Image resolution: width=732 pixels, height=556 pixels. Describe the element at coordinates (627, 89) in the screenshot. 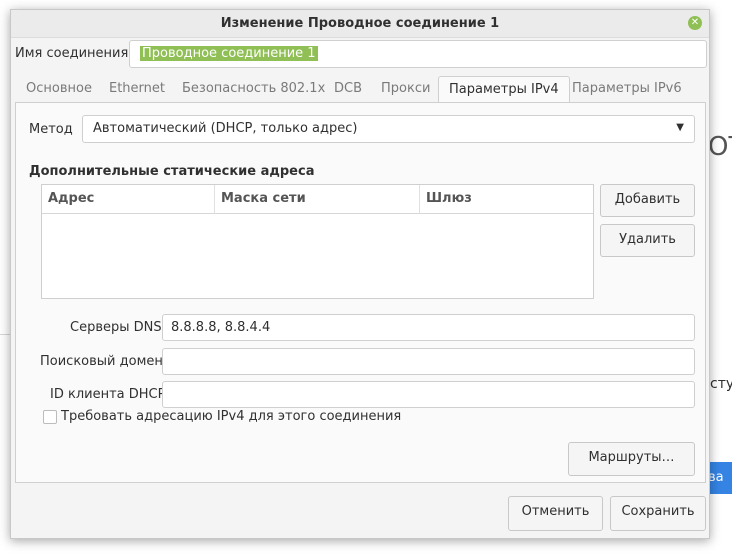

I see `tab-ipv6-settings: Параметры IPv6` at that location.